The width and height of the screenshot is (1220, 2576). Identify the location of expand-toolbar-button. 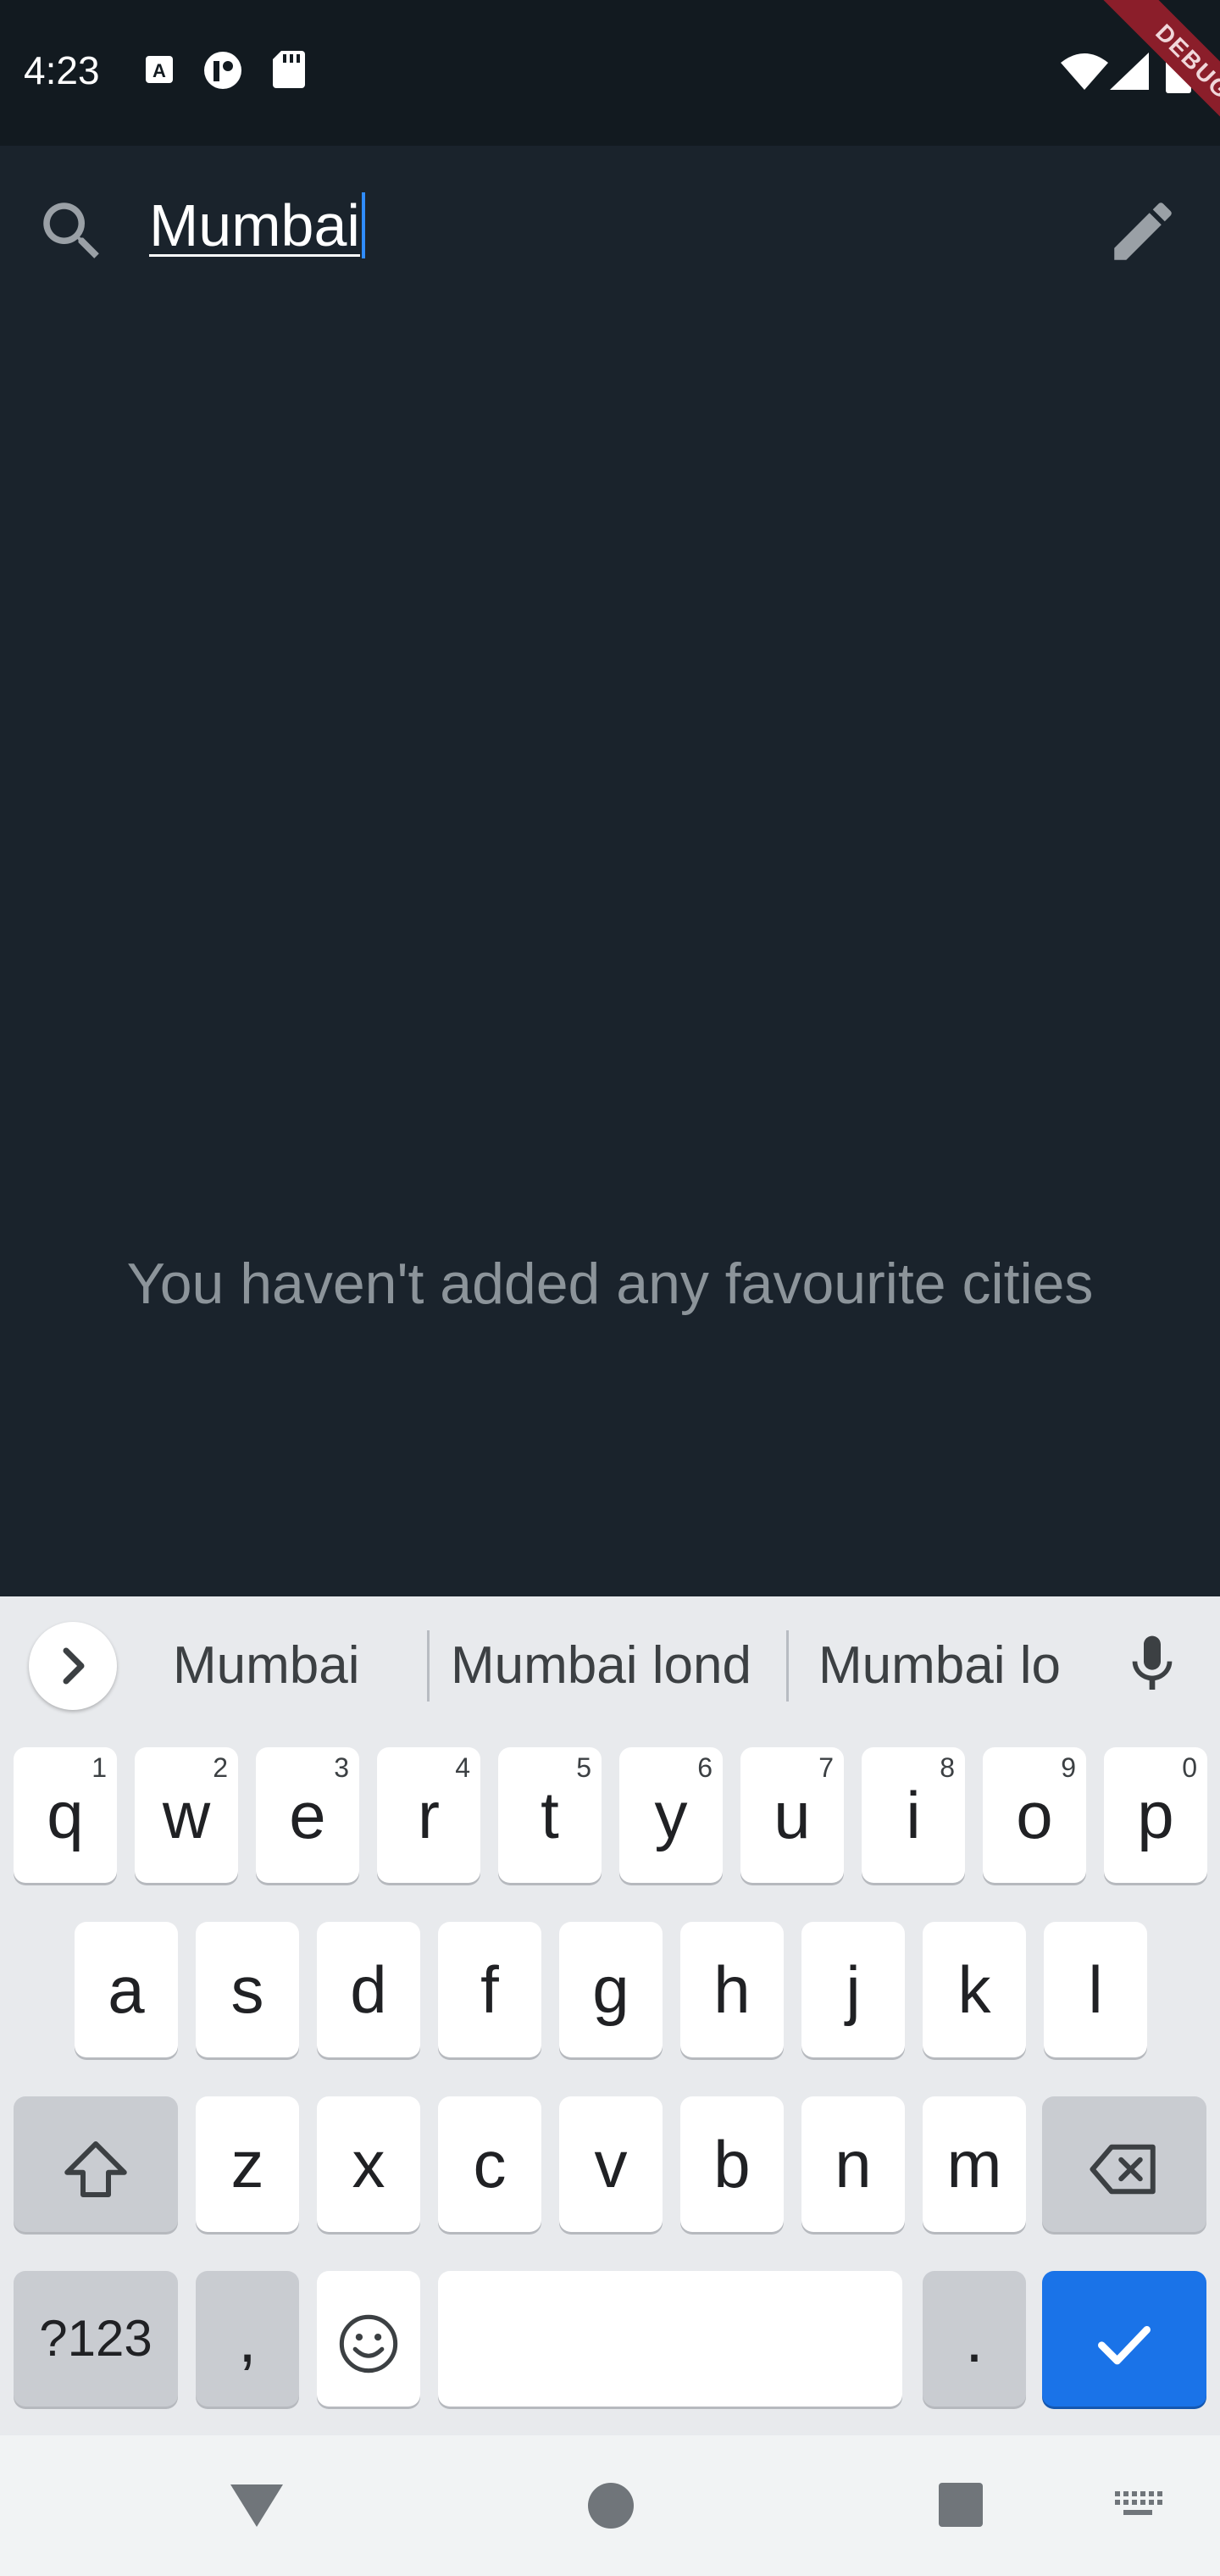
(73, 1666).